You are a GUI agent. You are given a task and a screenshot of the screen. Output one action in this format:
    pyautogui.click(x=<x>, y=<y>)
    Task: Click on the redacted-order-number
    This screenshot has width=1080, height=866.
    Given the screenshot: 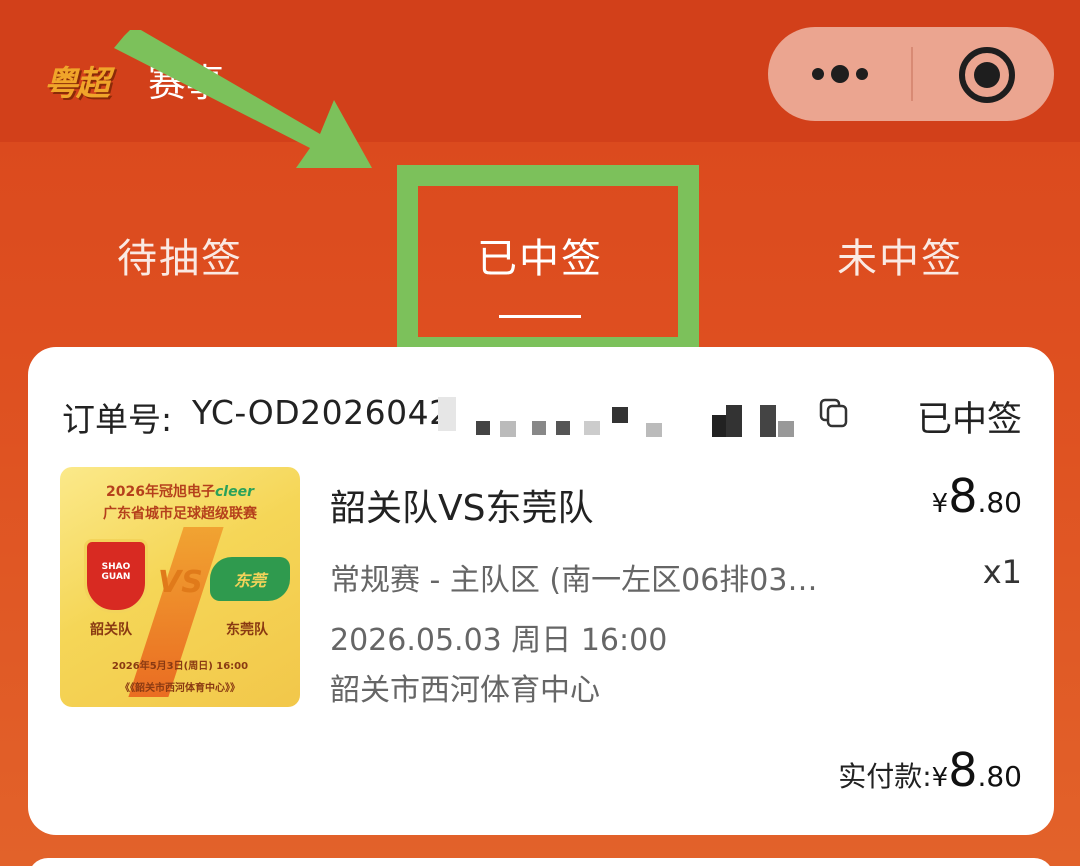 What is the action you would take?
    pyautogui.click(x=618, y=419)
    